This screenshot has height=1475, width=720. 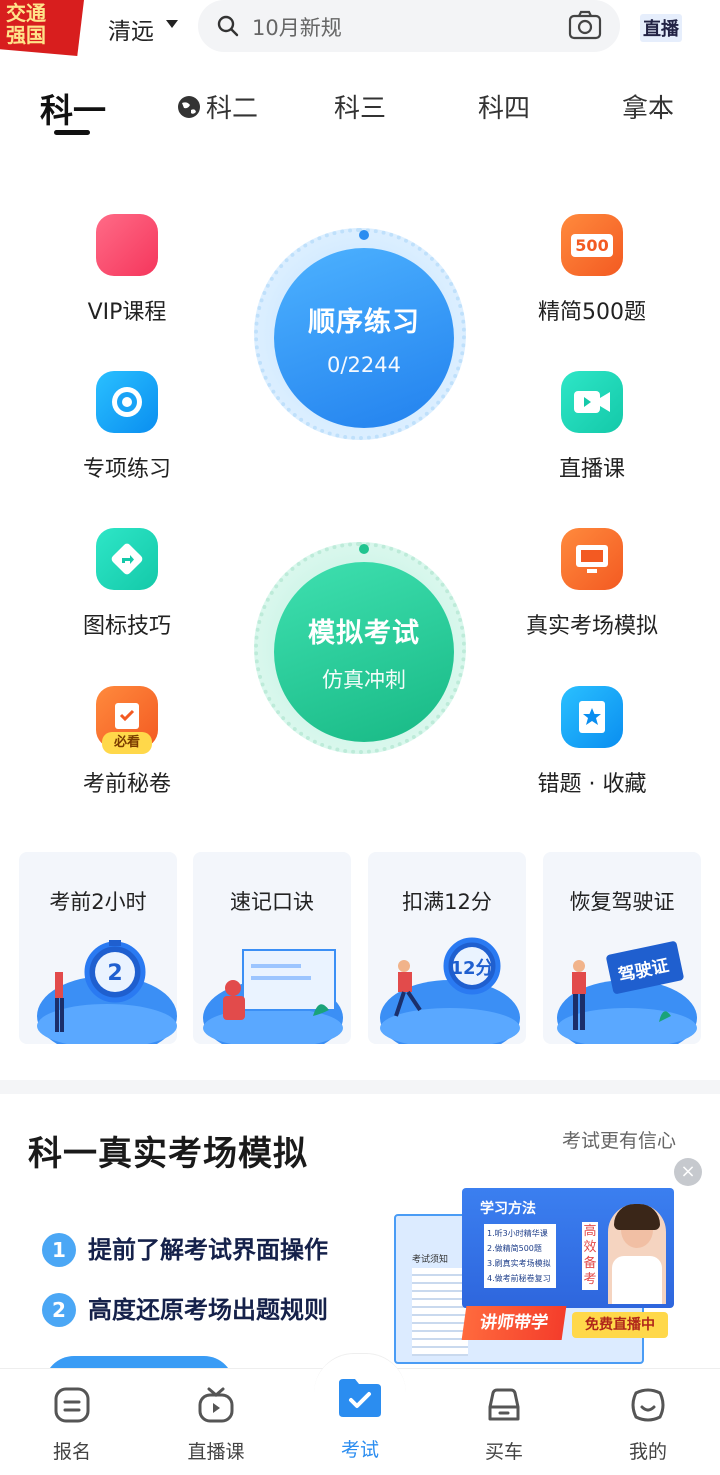 What do you see at coordinates (447, 902) in the screenshot?
I see `card-title: 扣满12分` at bounding box center [447, 902].